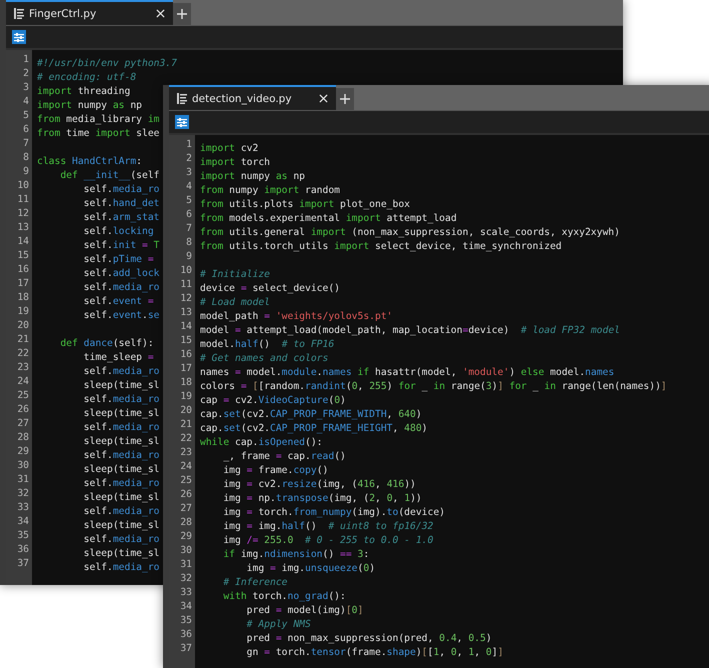 This screenshot has width=709, height=668. Describe the element at coordinates (26, 74) in the screenshot. I see `line-number: 2` at that location.